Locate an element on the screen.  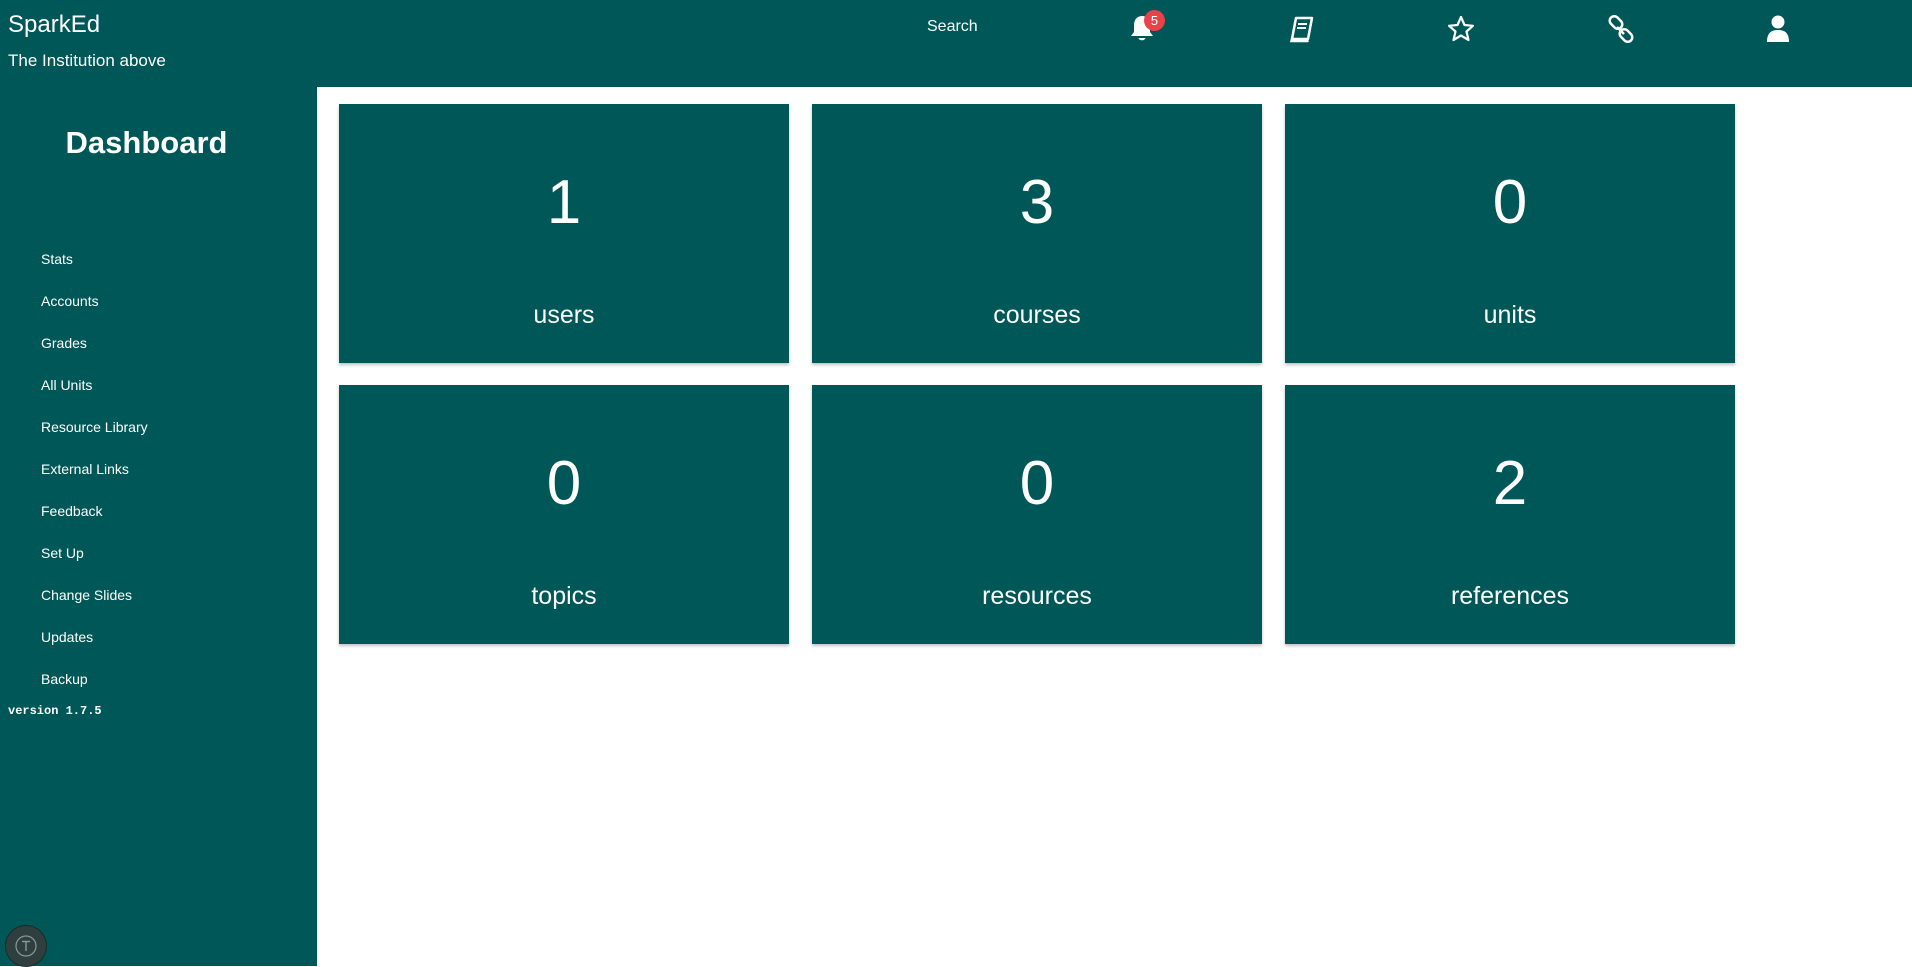
book-icon is located at coordinates (1301, 29).